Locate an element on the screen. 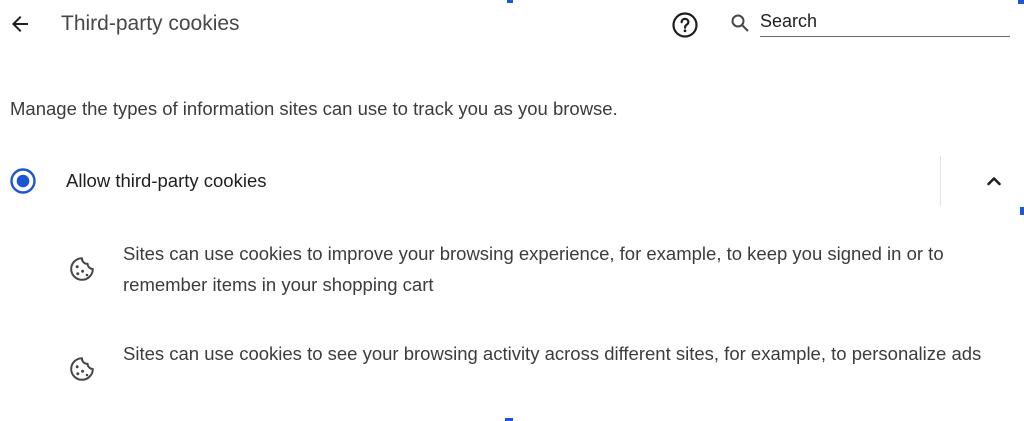  search-input is located at coordinates (885, 21).